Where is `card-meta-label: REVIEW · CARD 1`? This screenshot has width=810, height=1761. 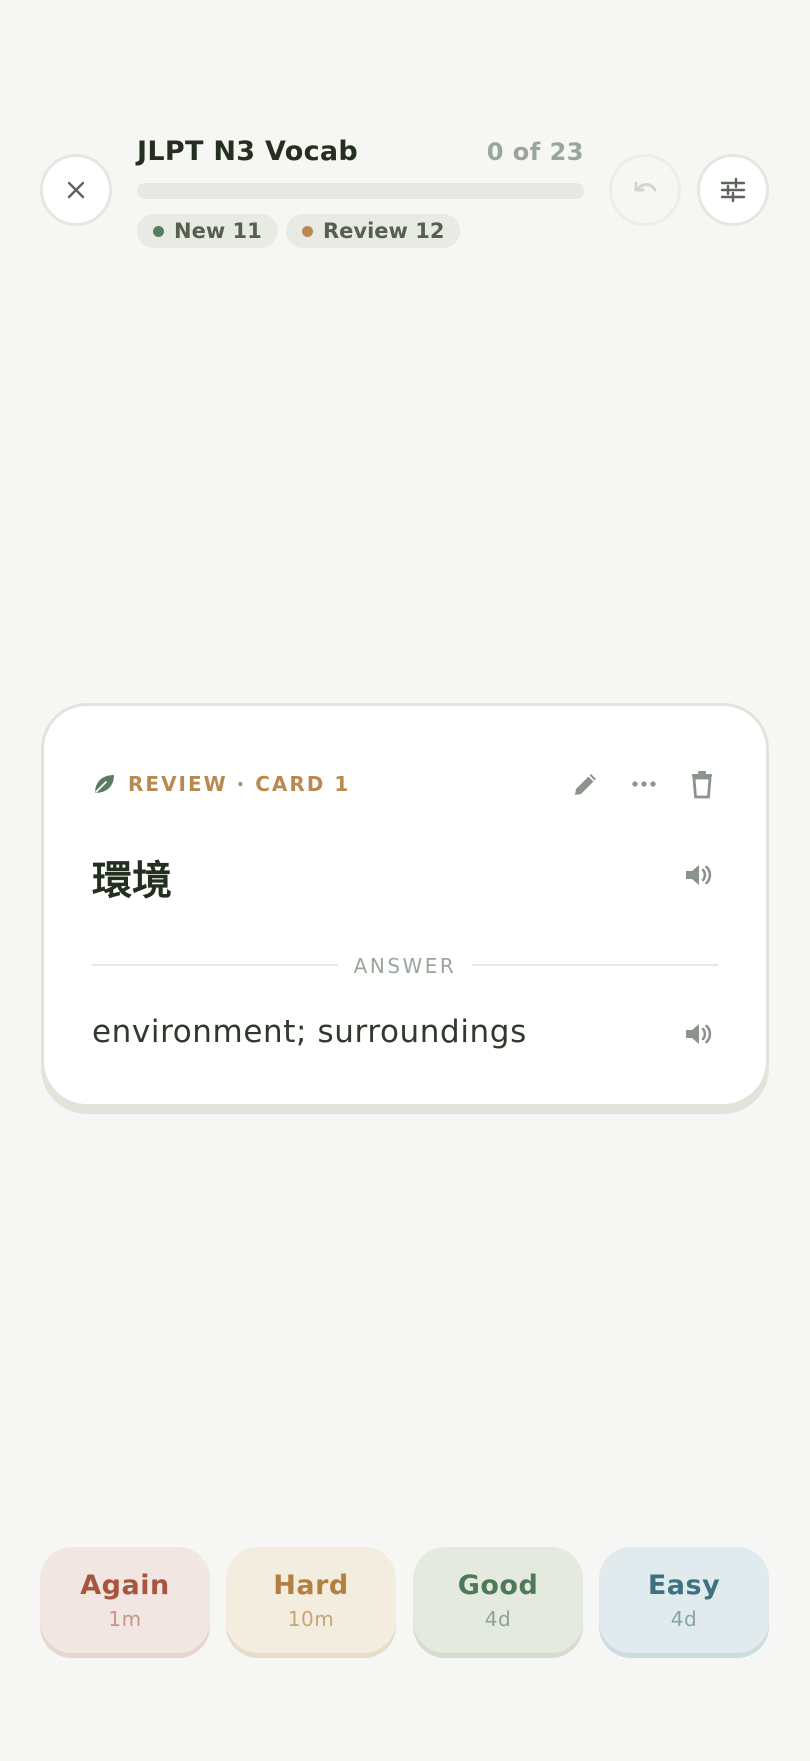 card-meta-label: REVIEW · CARD 1 is located at coordinates (239, 784).